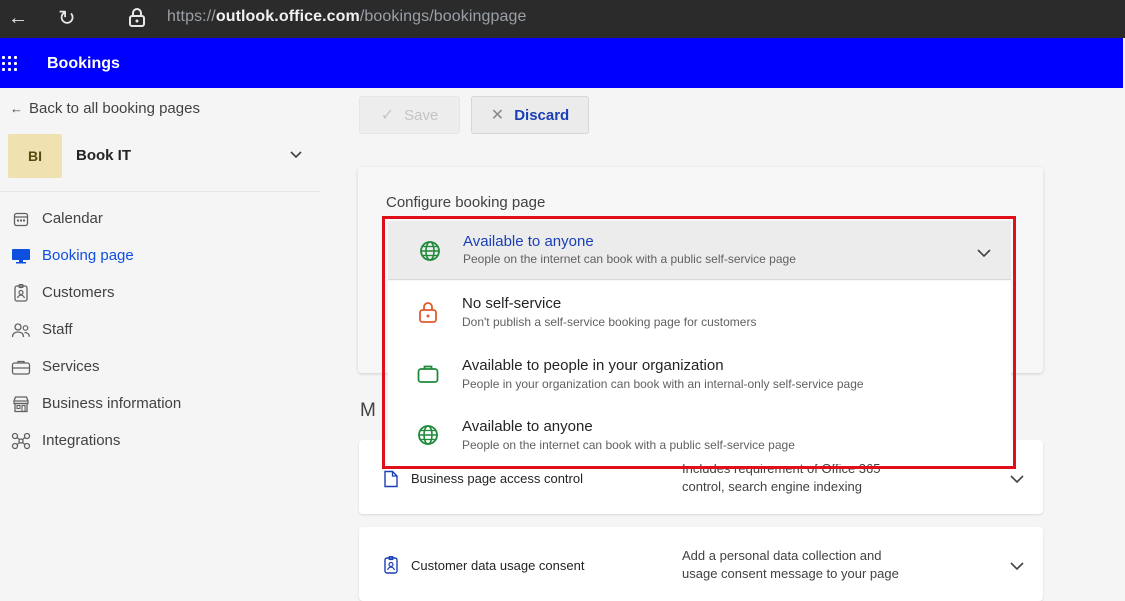 The image size is (1125, 601). I want to click on contact-badge-icon, so click(392, 564).